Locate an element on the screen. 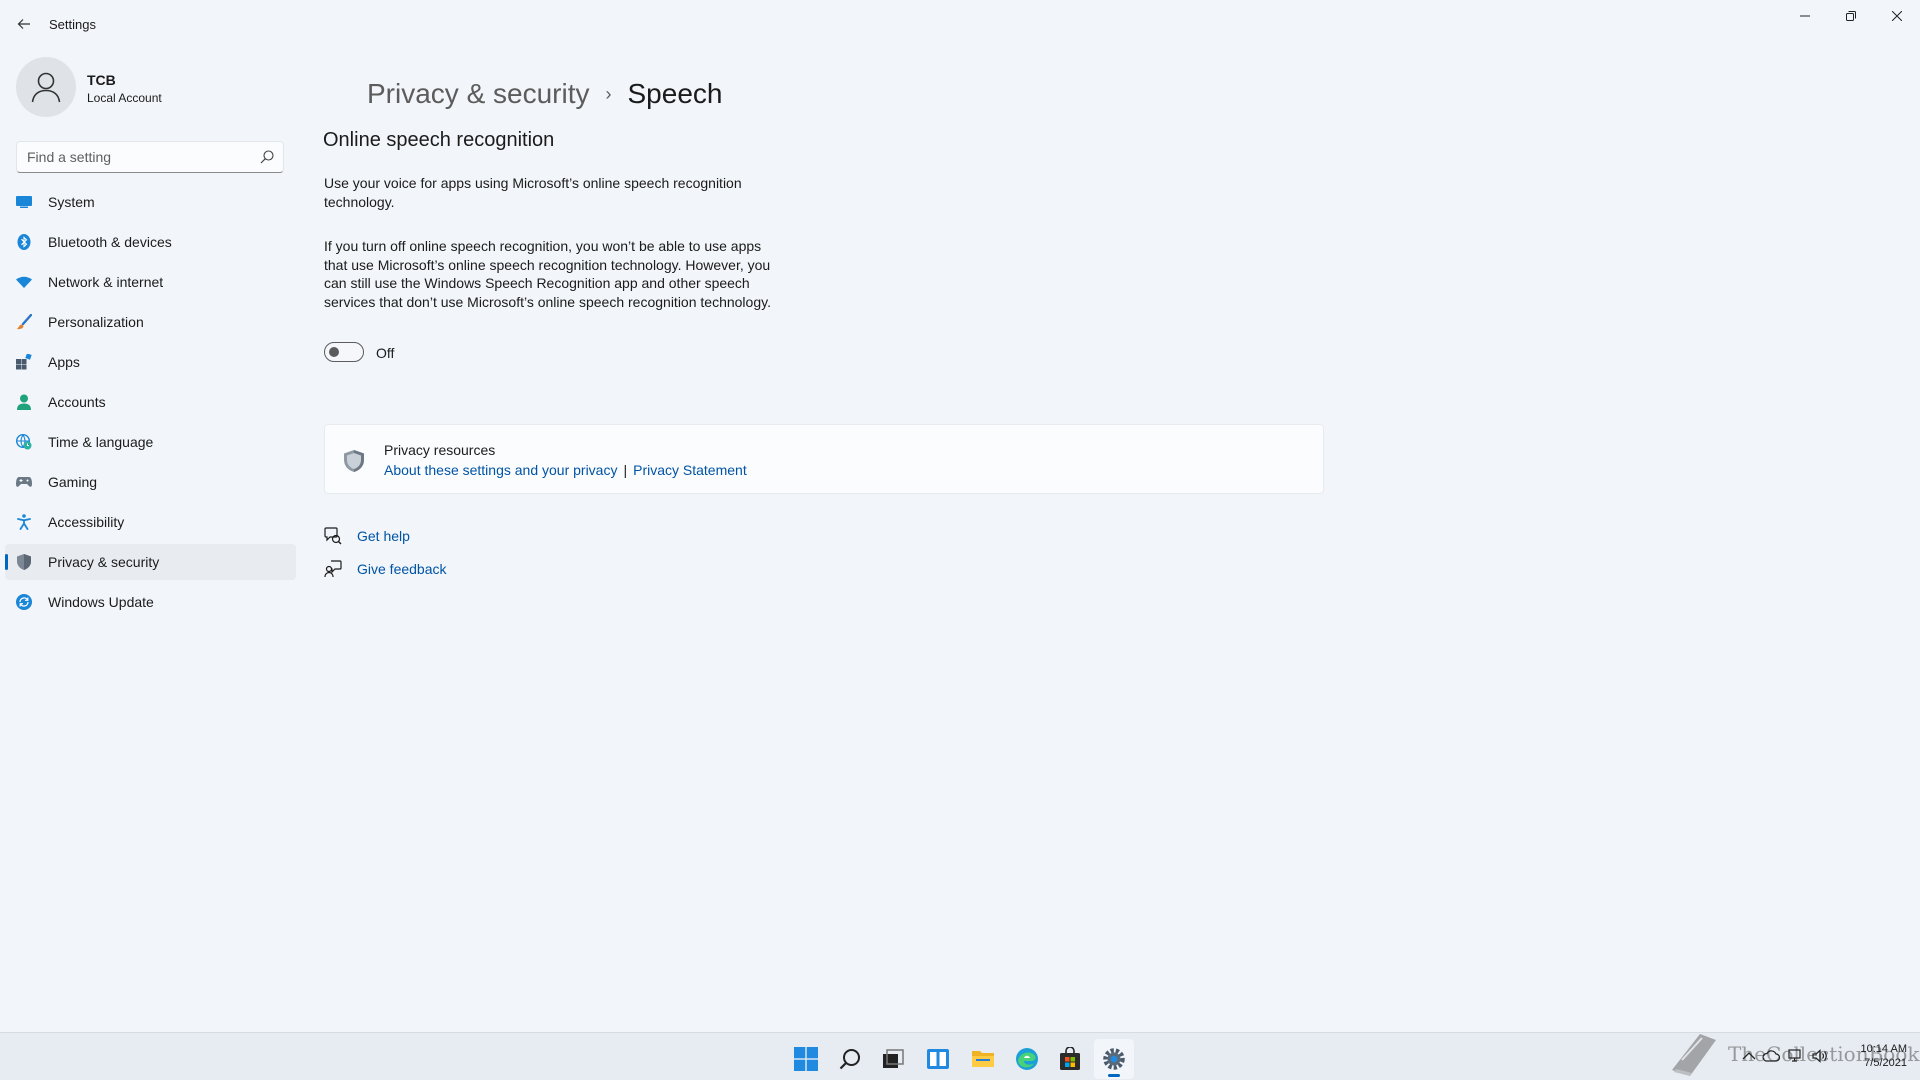  sidebar-item-label: Time & language is located at coordinates (101, 442).